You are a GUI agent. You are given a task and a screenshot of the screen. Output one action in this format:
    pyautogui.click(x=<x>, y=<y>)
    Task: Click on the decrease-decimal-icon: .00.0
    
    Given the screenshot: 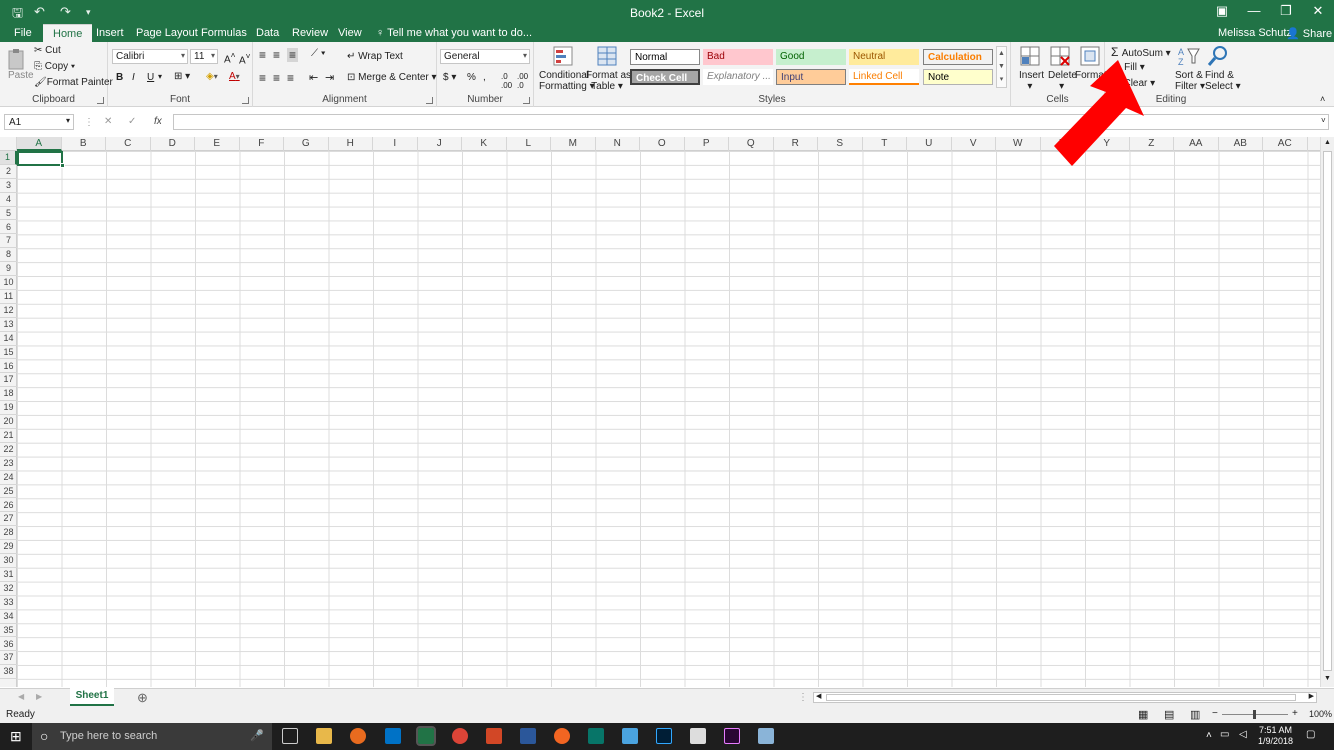 What is the action you would take?
    pyautogui.click(x=522, y=81)
    